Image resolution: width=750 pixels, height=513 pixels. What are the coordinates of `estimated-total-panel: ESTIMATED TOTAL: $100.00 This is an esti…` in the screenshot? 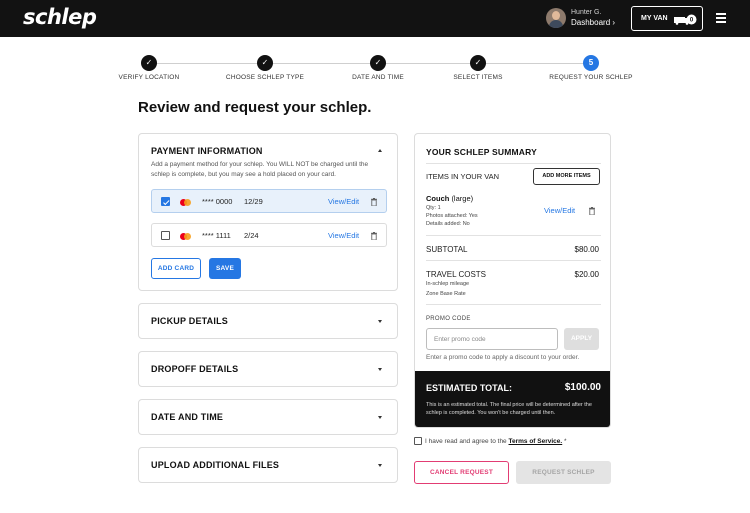 It's located at (512, 399).